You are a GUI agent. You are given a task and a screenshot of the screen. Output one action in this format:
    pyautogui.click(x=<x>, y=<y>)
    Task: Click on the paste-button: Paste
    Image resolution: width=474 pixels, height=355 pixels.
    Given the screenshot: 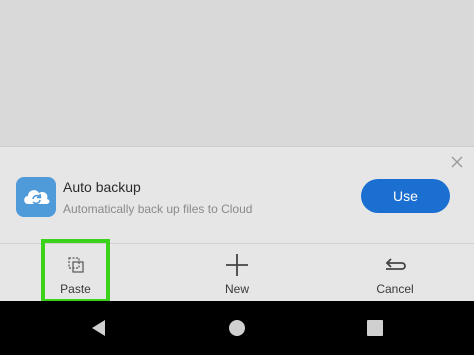 What is the action you would take?
    pyautogui.click(x=75, y=271)
    